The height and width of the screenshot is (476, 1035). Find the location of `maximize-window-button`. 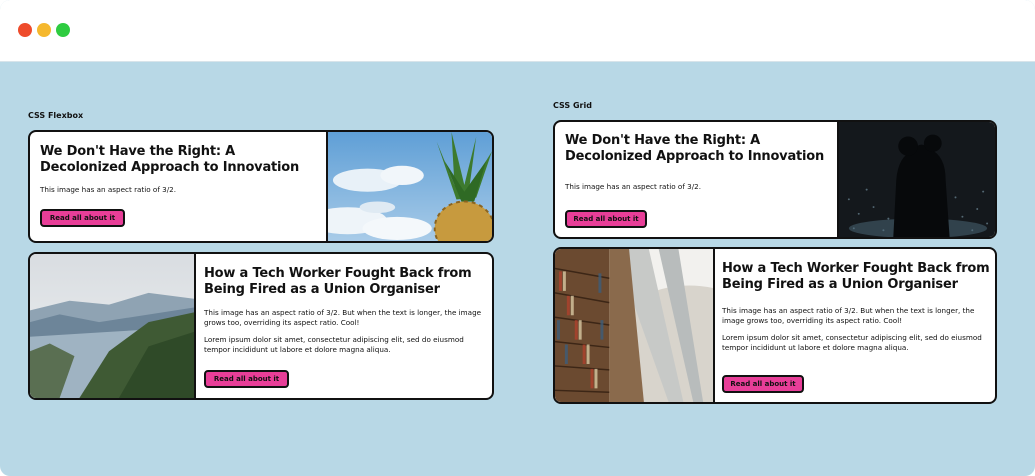

maximize-window-button is located at coordinates (63, 30).